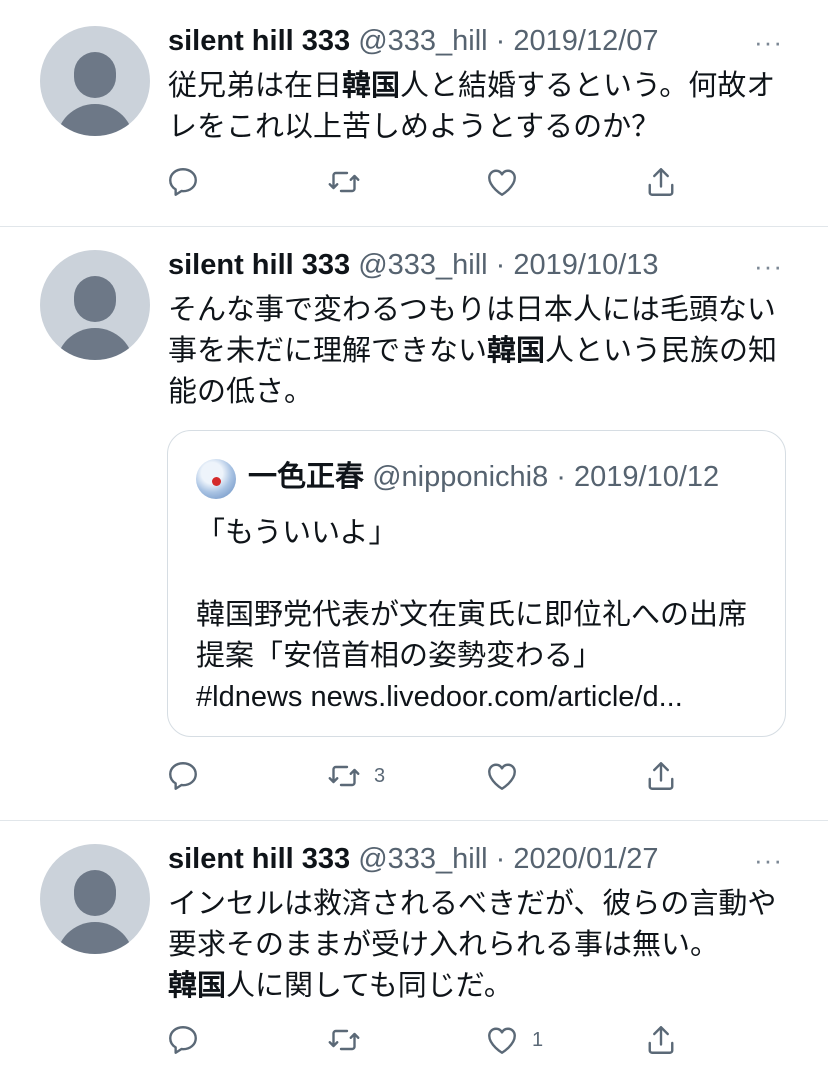 Image resolution: width=828 pixels, height=1084 pixels. I want to click on text-segment: インセルは救済されるべきだが、彼らの言動や要求そのままが受け入れられる事は無い。, so click(472, 924).